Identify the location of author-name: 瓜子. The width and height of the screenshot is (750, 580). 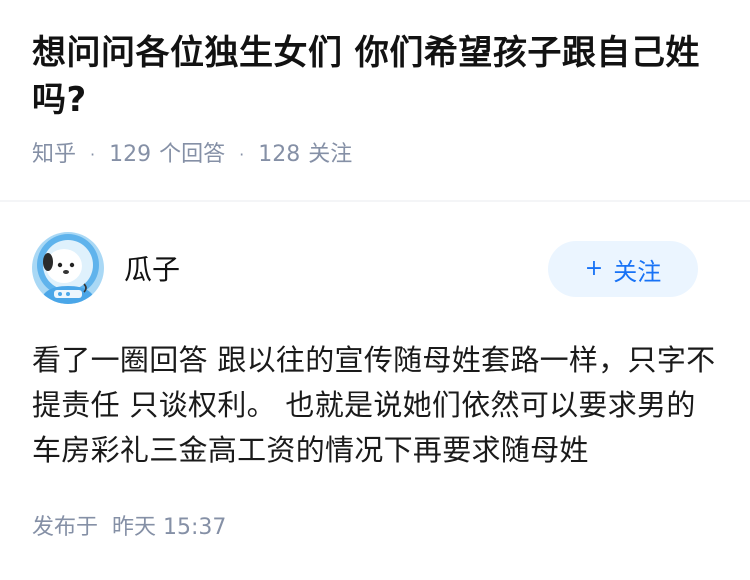
(152, 270).